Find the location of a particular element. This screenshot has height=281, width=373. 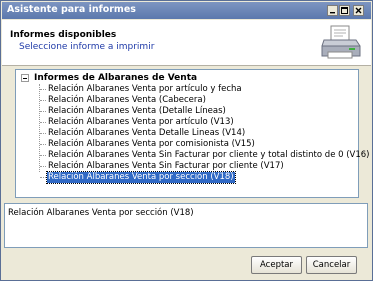

maximize-icon is located at coordinates (344, 10).